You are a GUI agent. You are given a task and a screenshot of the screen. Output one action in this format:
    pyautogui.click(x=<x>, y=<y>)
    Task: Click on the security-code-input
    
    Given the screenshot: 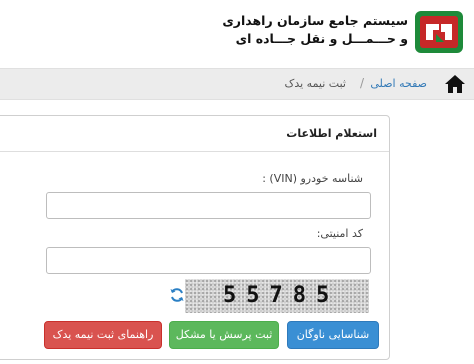 What is the action you would take?
    pyautogui.click(x=208, y=260)
    